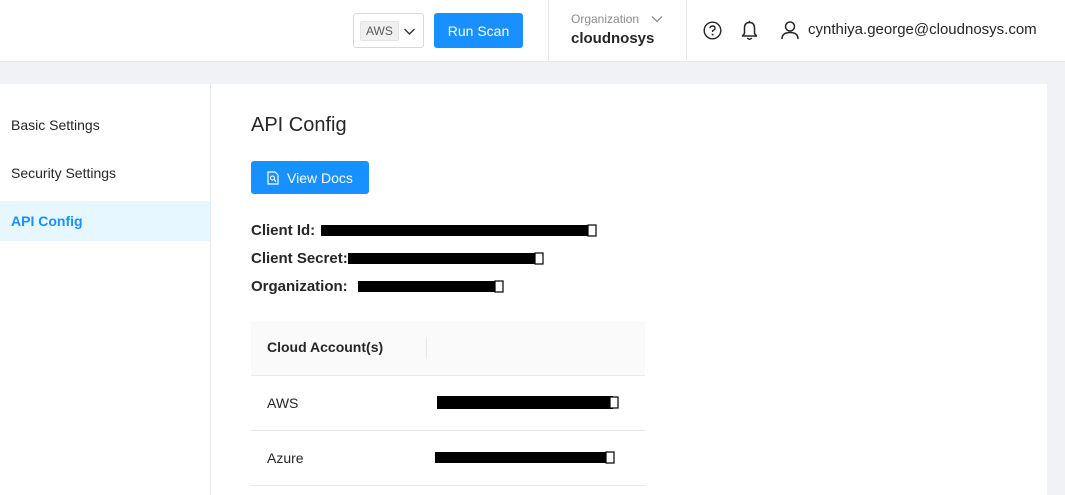  Describe the element at coordinates (426, 348) in the screenshot. I see `column-divider` at that location.